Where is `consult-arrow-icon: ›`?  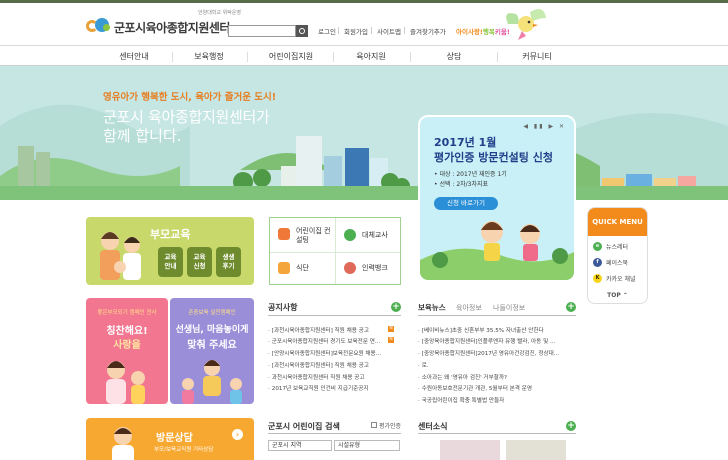 consult-arrow-icon: › is located at coordinates (237, 434).